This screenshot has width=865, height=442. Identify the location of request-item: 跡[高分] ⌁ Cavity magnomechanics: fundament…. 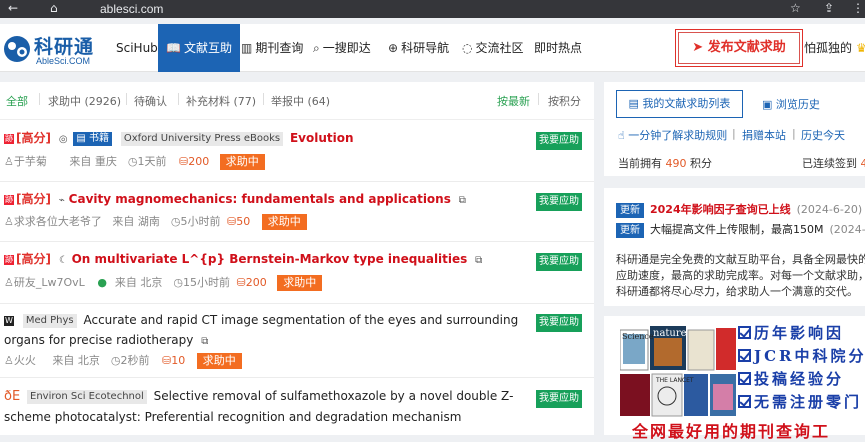
(297, 212).